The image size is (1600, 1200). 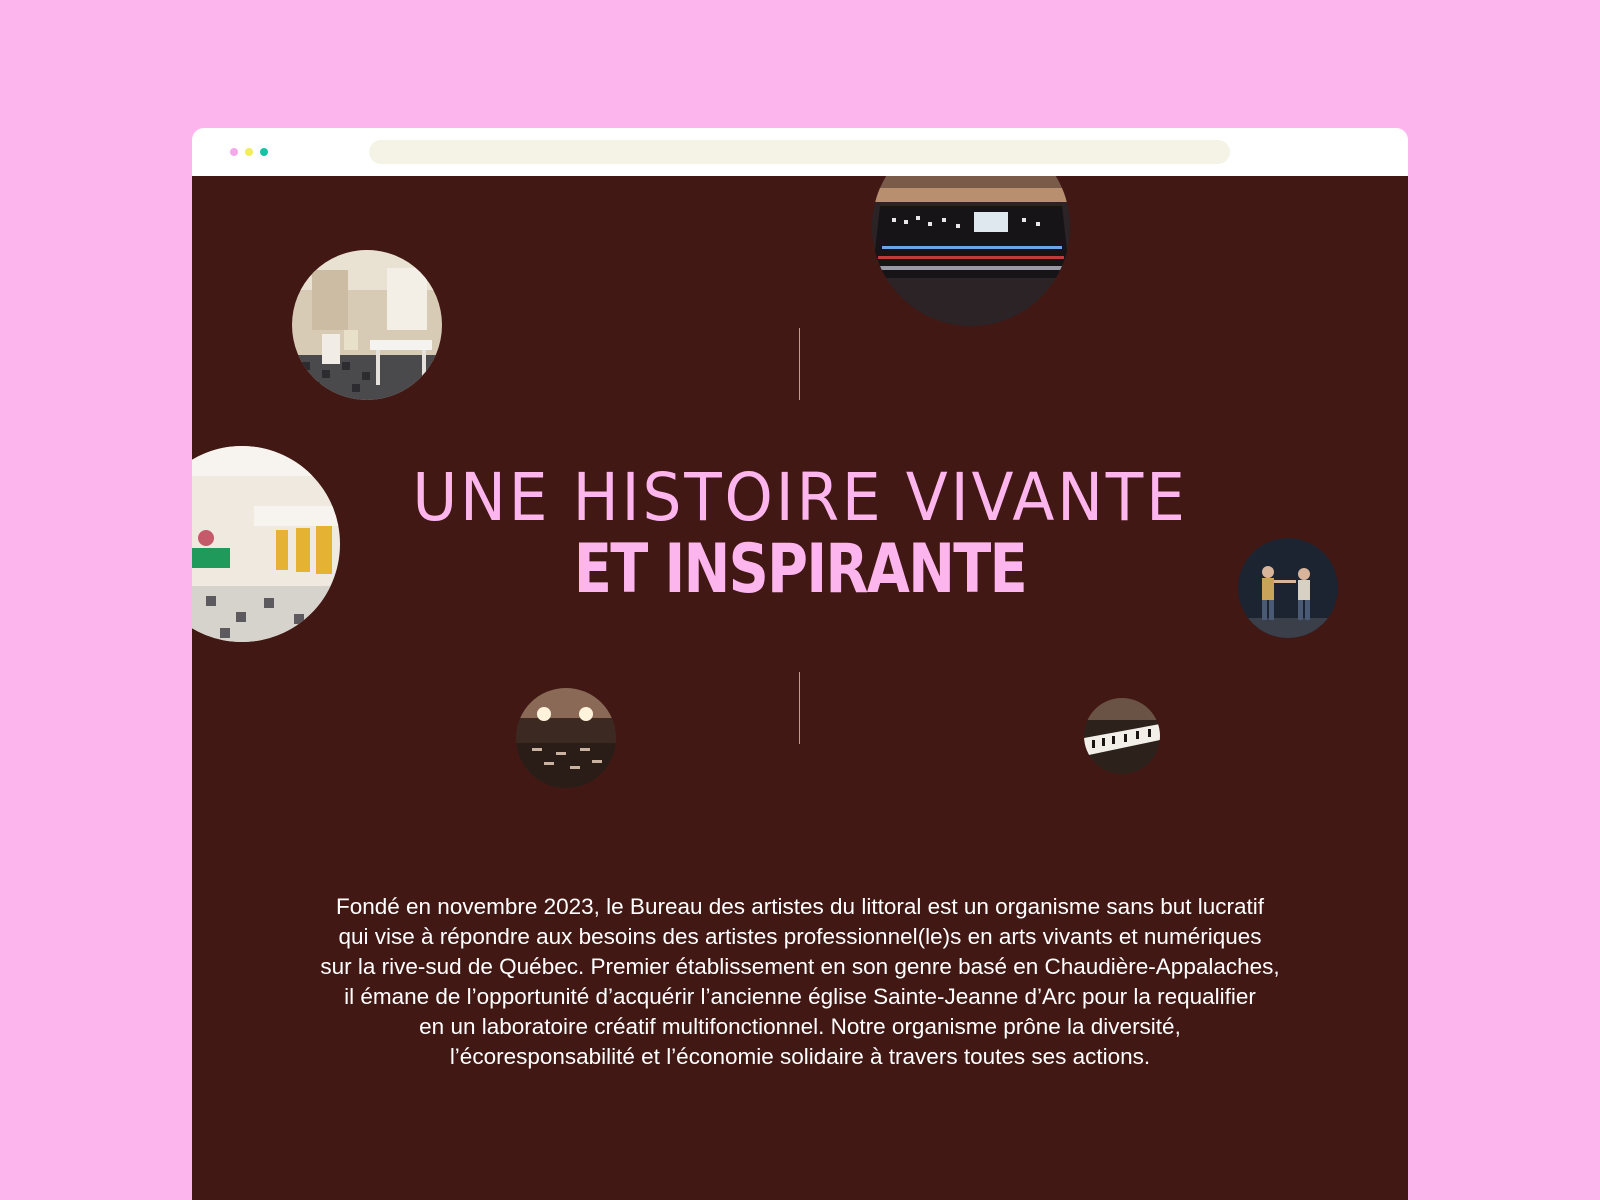 What do you see at coordinates (367, 325) in the screenshot?
I see `cafe-interior-photo` at bounding box center [367, 325].